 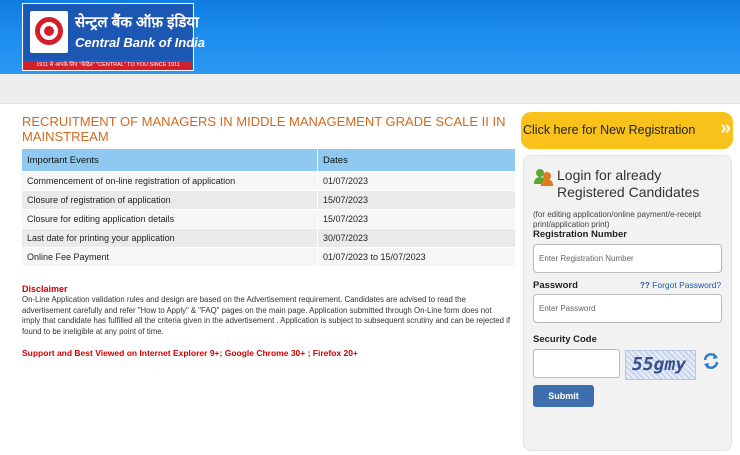 I want to click on double-chevron-right-icon: », so click(x=725, y=128).